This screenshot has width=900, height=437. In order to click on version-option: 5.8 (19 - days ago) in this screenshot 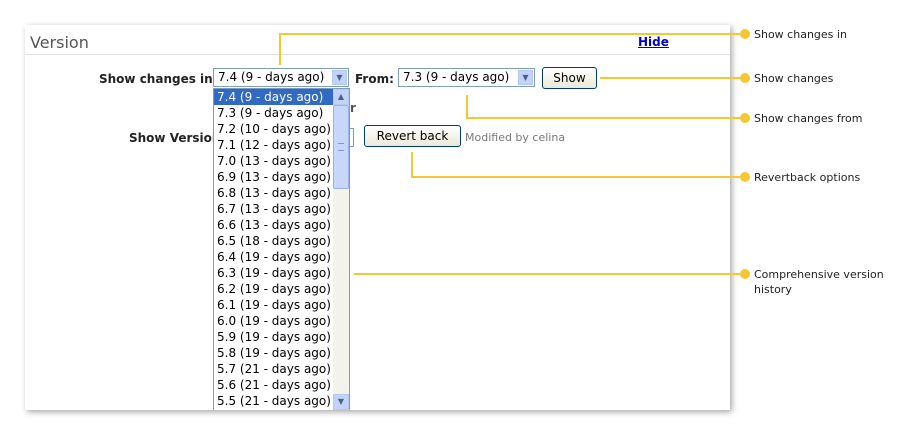, I will do `click(281, 353)`.